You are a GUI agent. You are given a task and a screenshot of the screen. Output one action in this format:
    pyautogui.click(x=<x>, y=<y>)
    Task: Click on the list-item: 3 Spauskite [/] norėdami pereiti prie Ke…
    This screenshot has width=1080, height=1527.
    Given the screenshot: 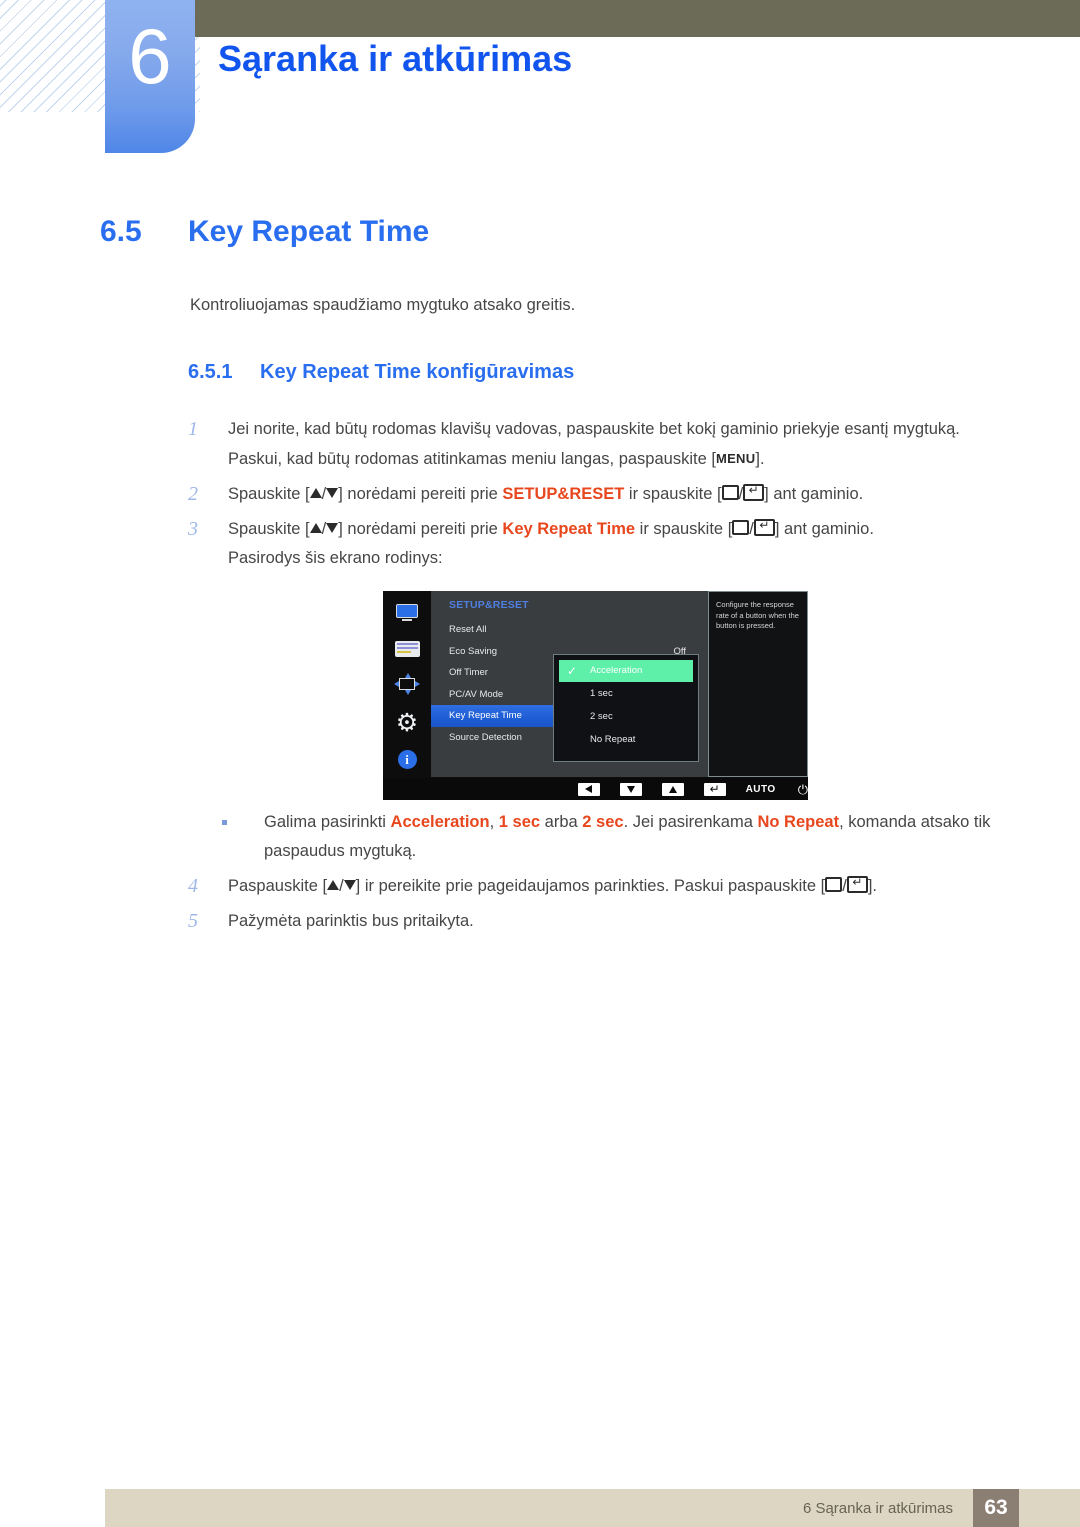 What is the action you would take?
    pyautogui.click(x=598, y=544)
    